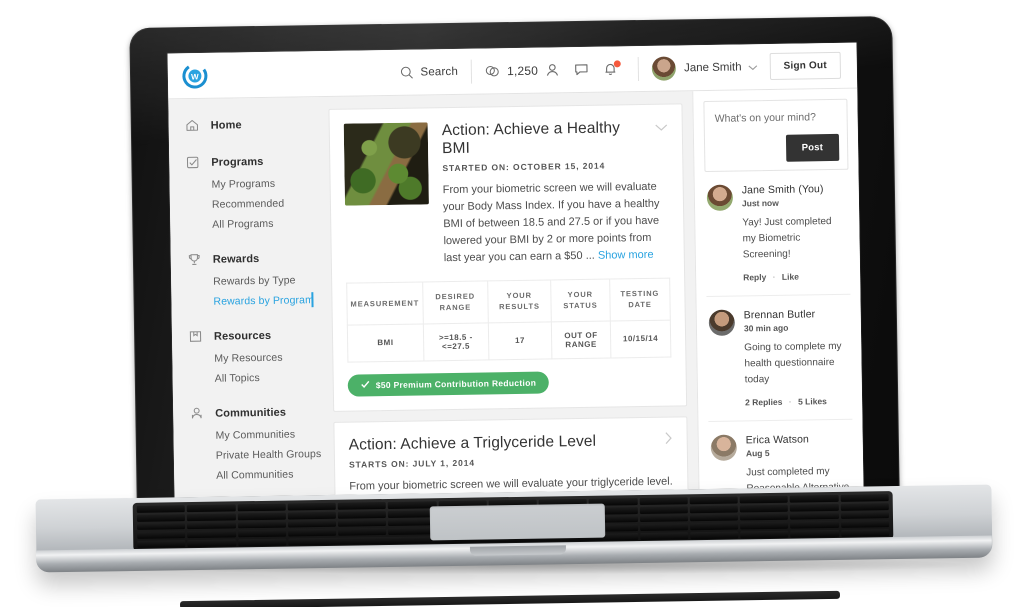 This screenshot has height=607, width=1024. I want to click on sidebar-item-rewards: Rewards, so click(246, 258).